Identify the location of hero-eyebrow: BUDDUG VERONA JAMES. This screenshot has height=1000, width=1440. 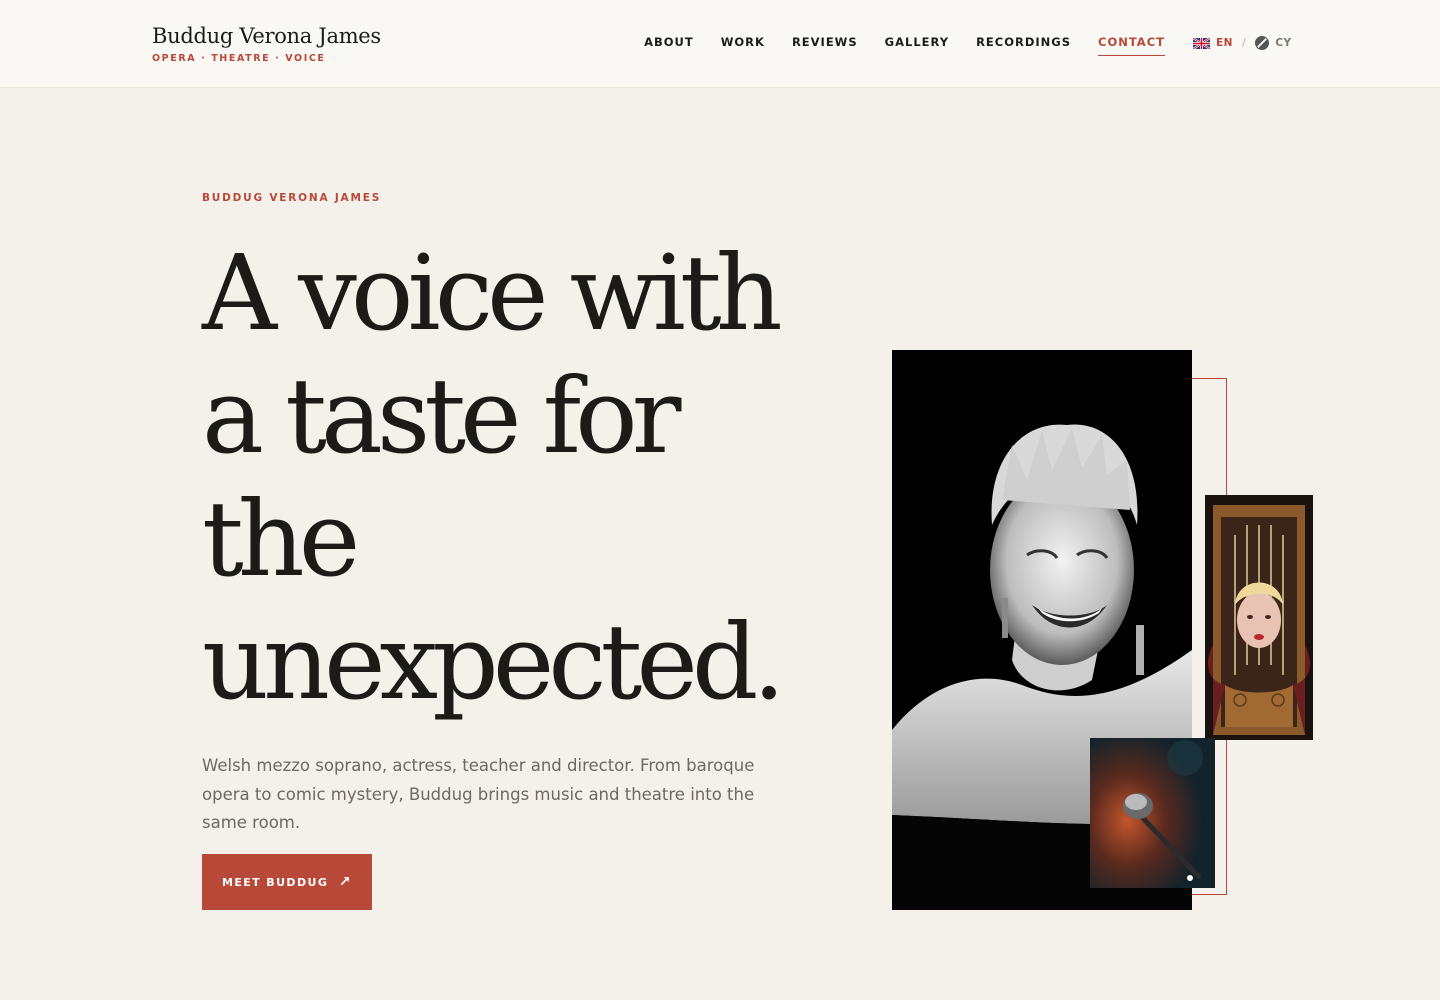
(292, 198).